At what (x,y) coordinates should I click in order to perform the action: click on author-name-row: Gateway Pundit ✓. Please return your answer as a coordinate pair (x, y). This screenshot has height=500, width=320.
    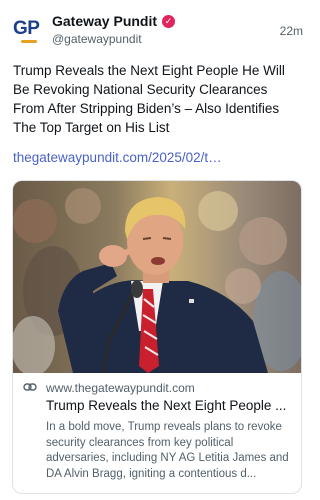
    Looking at the image, I should click on (114, 21).